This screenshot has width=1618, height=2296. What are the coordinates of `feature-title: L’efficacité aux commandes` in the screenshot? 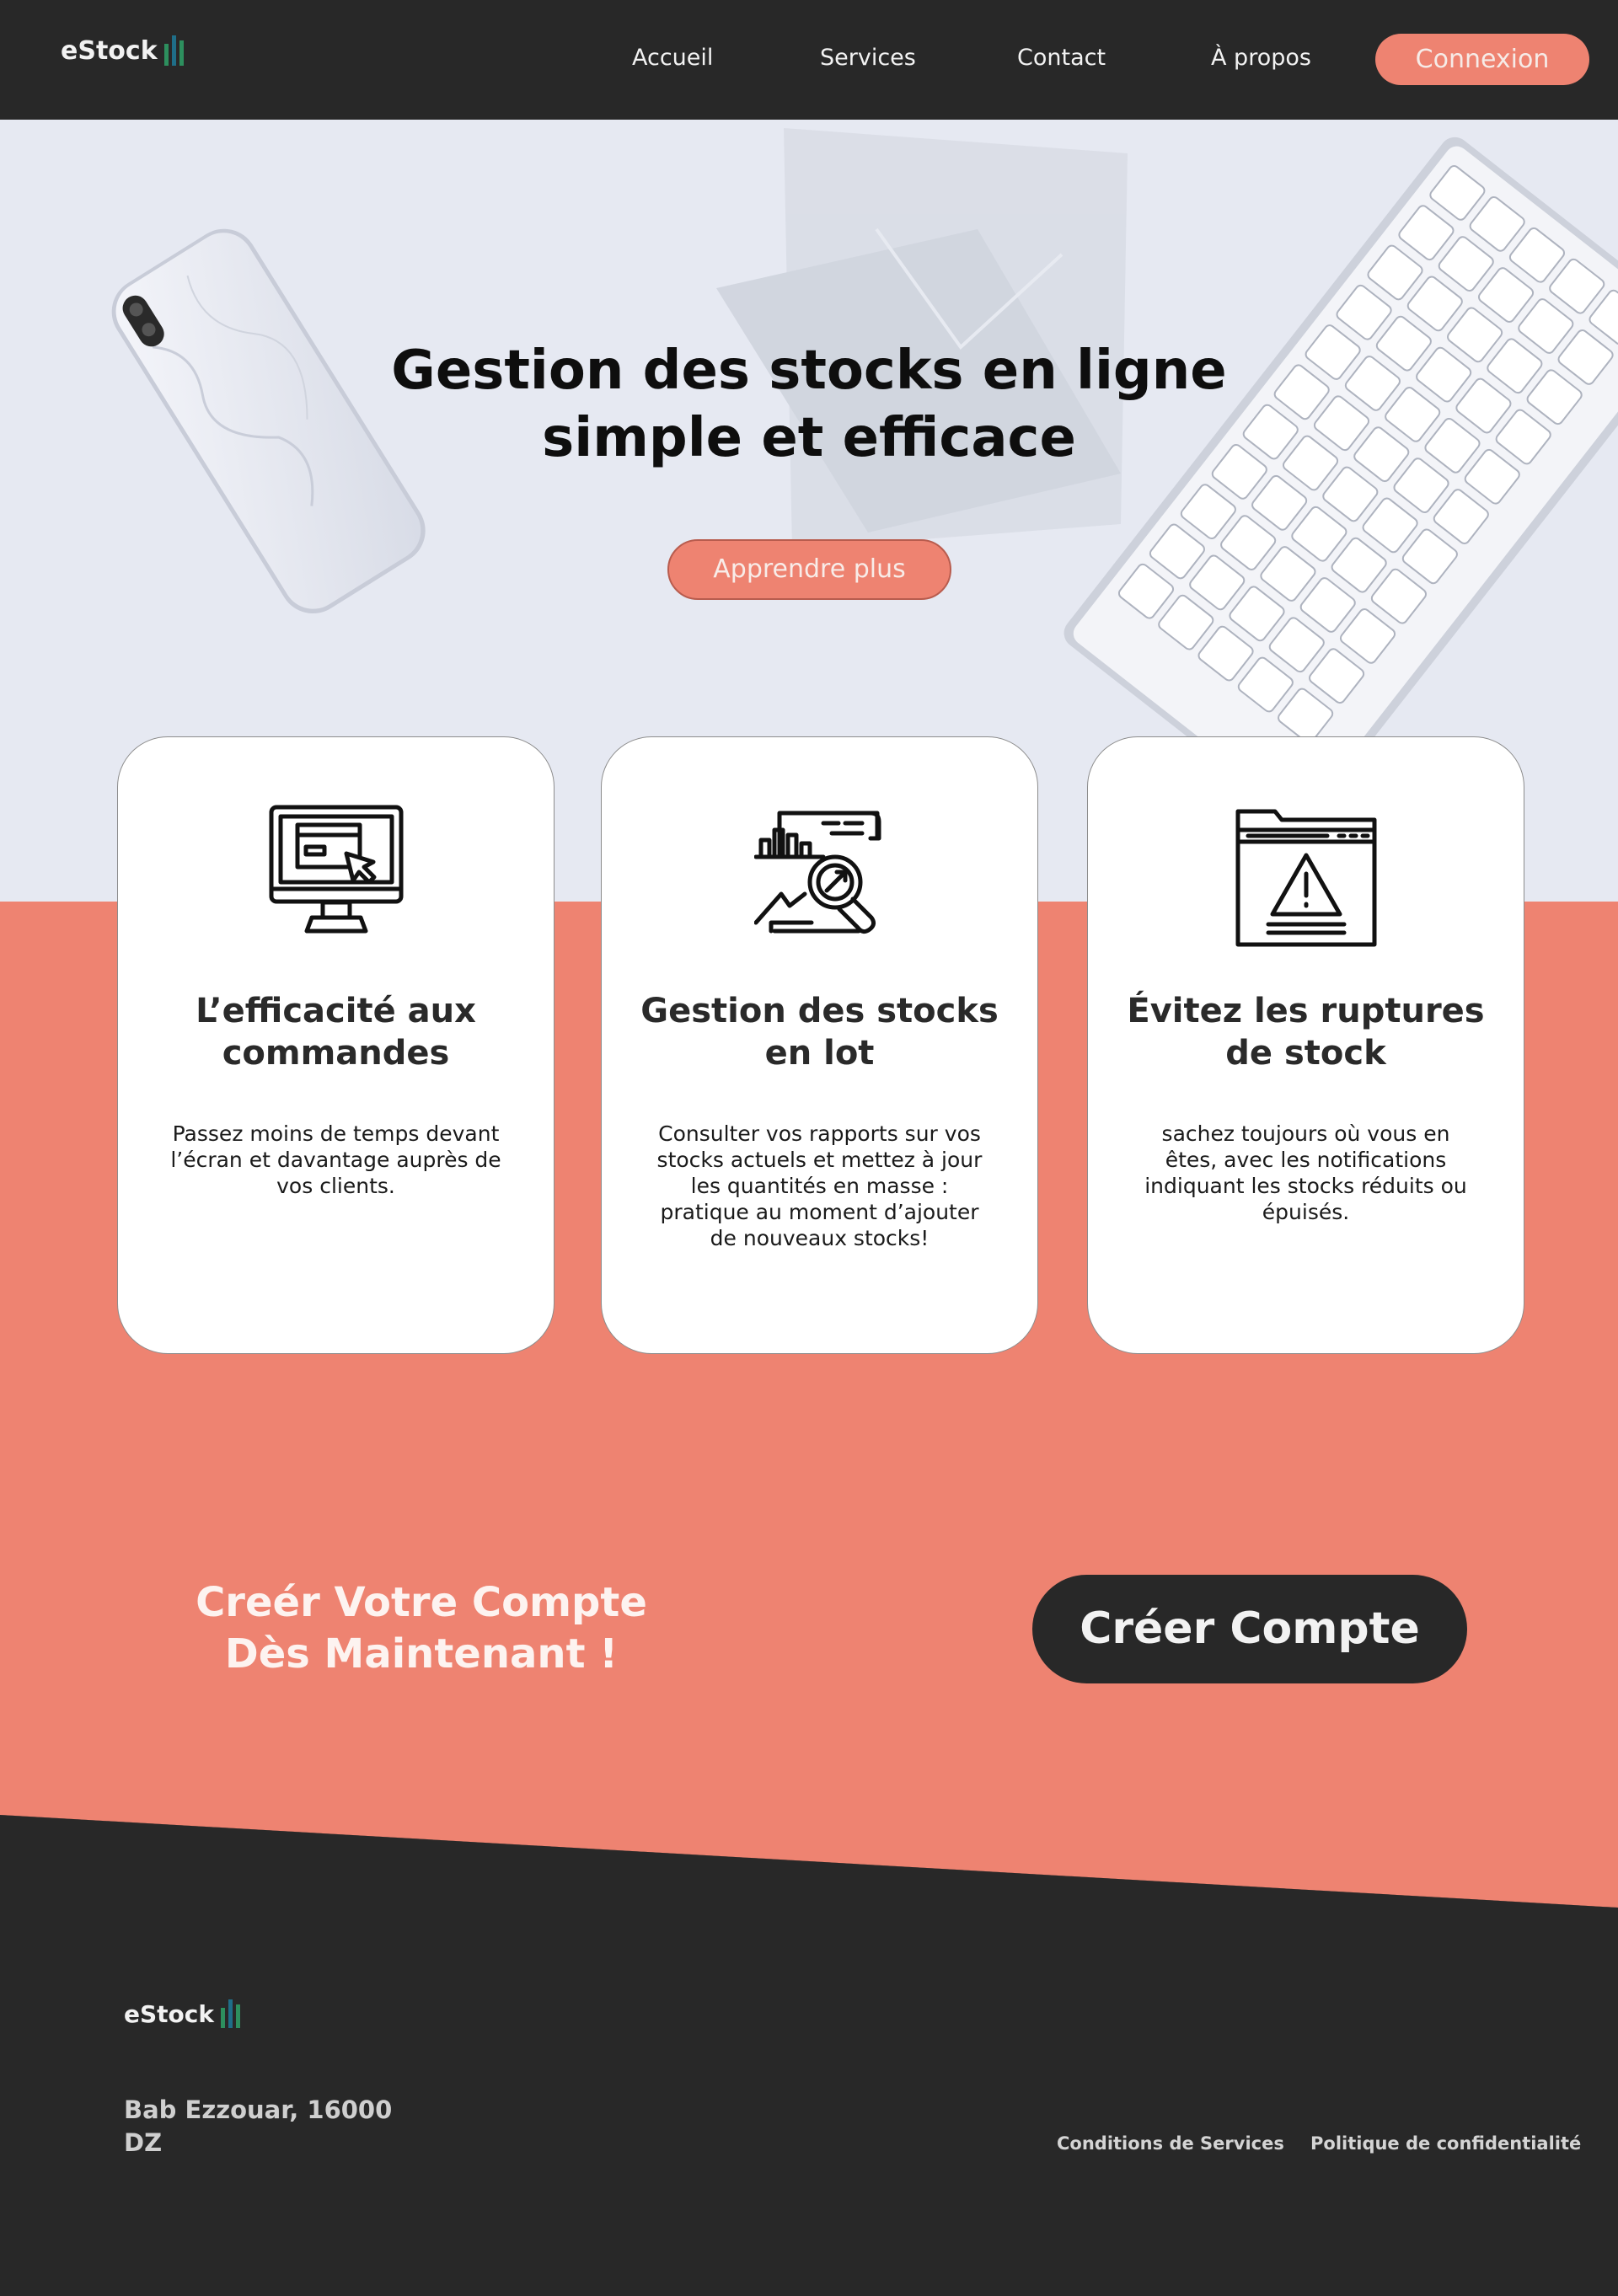 It's located at (336, 1032).